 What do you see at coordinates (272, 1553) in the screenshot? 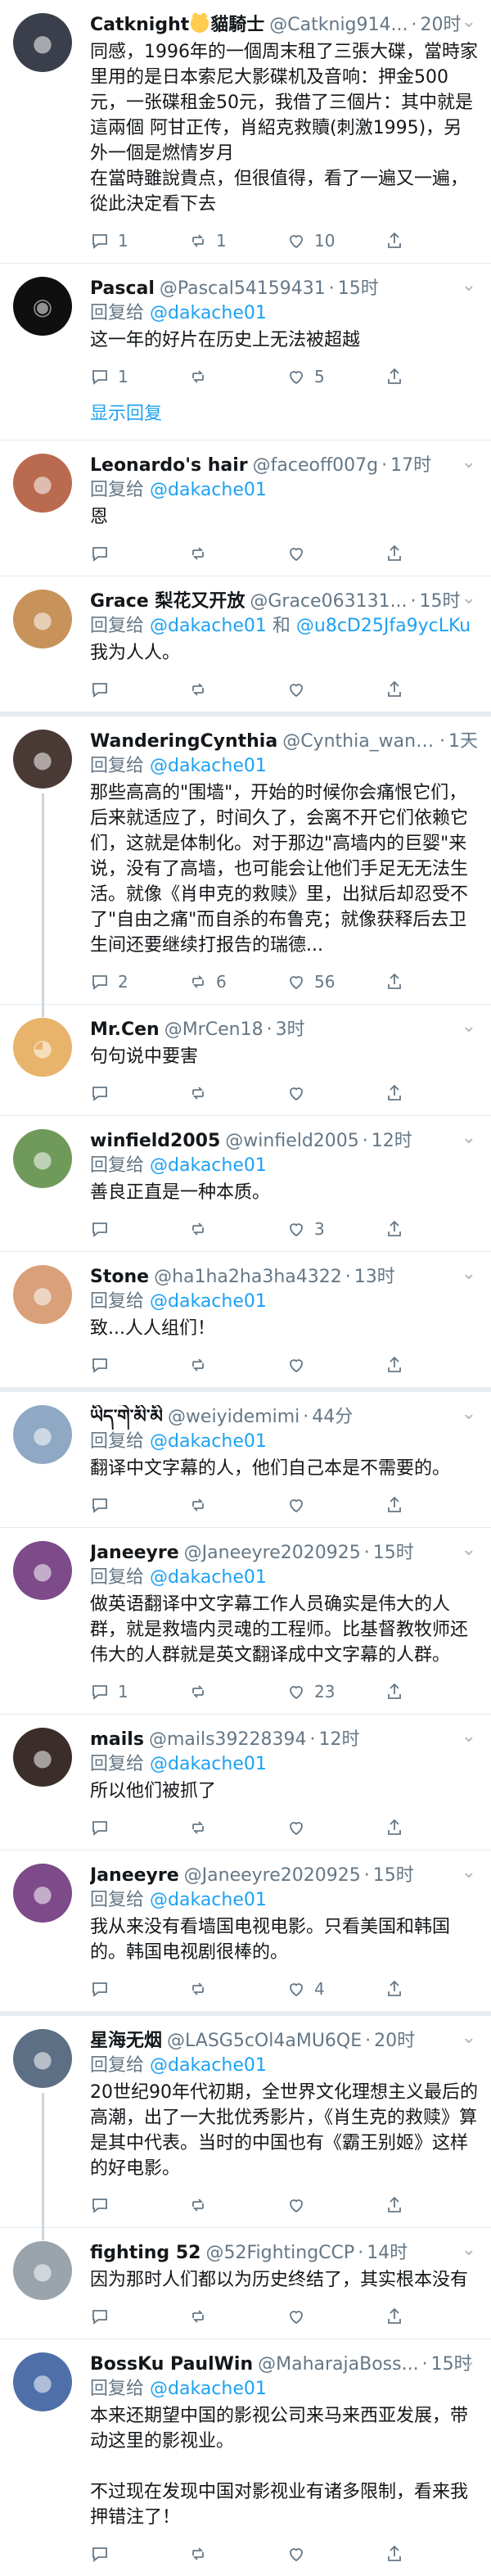
I see `user-handle: @Janeeyre2020925` at bounding box center [272, 1553].